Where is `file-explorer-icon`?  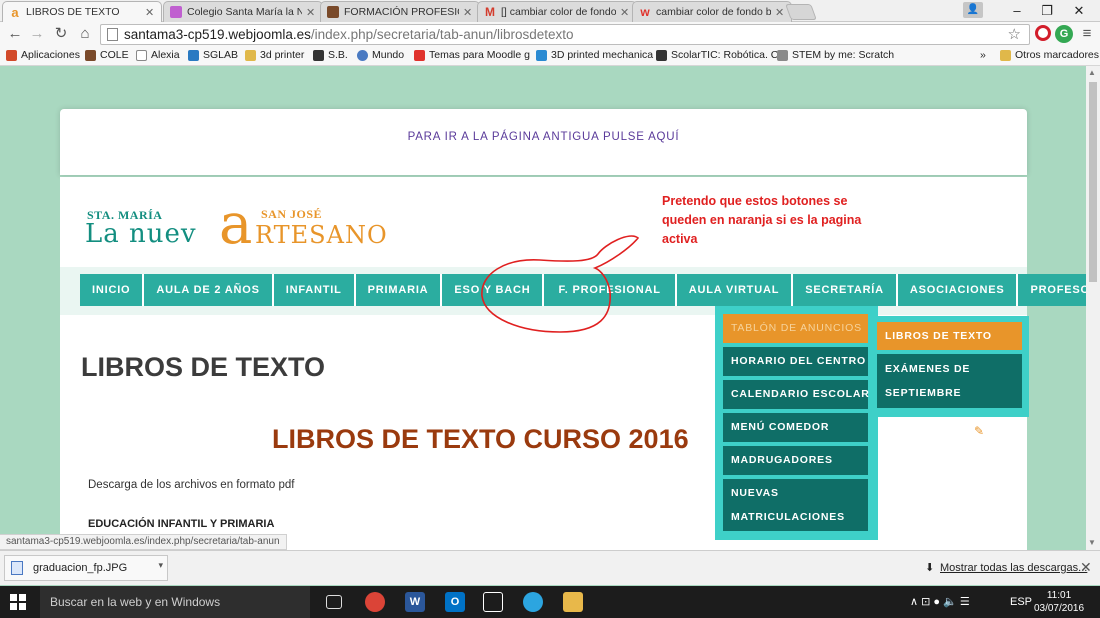
file-explorer-icon is located at coordinates (573, 602).